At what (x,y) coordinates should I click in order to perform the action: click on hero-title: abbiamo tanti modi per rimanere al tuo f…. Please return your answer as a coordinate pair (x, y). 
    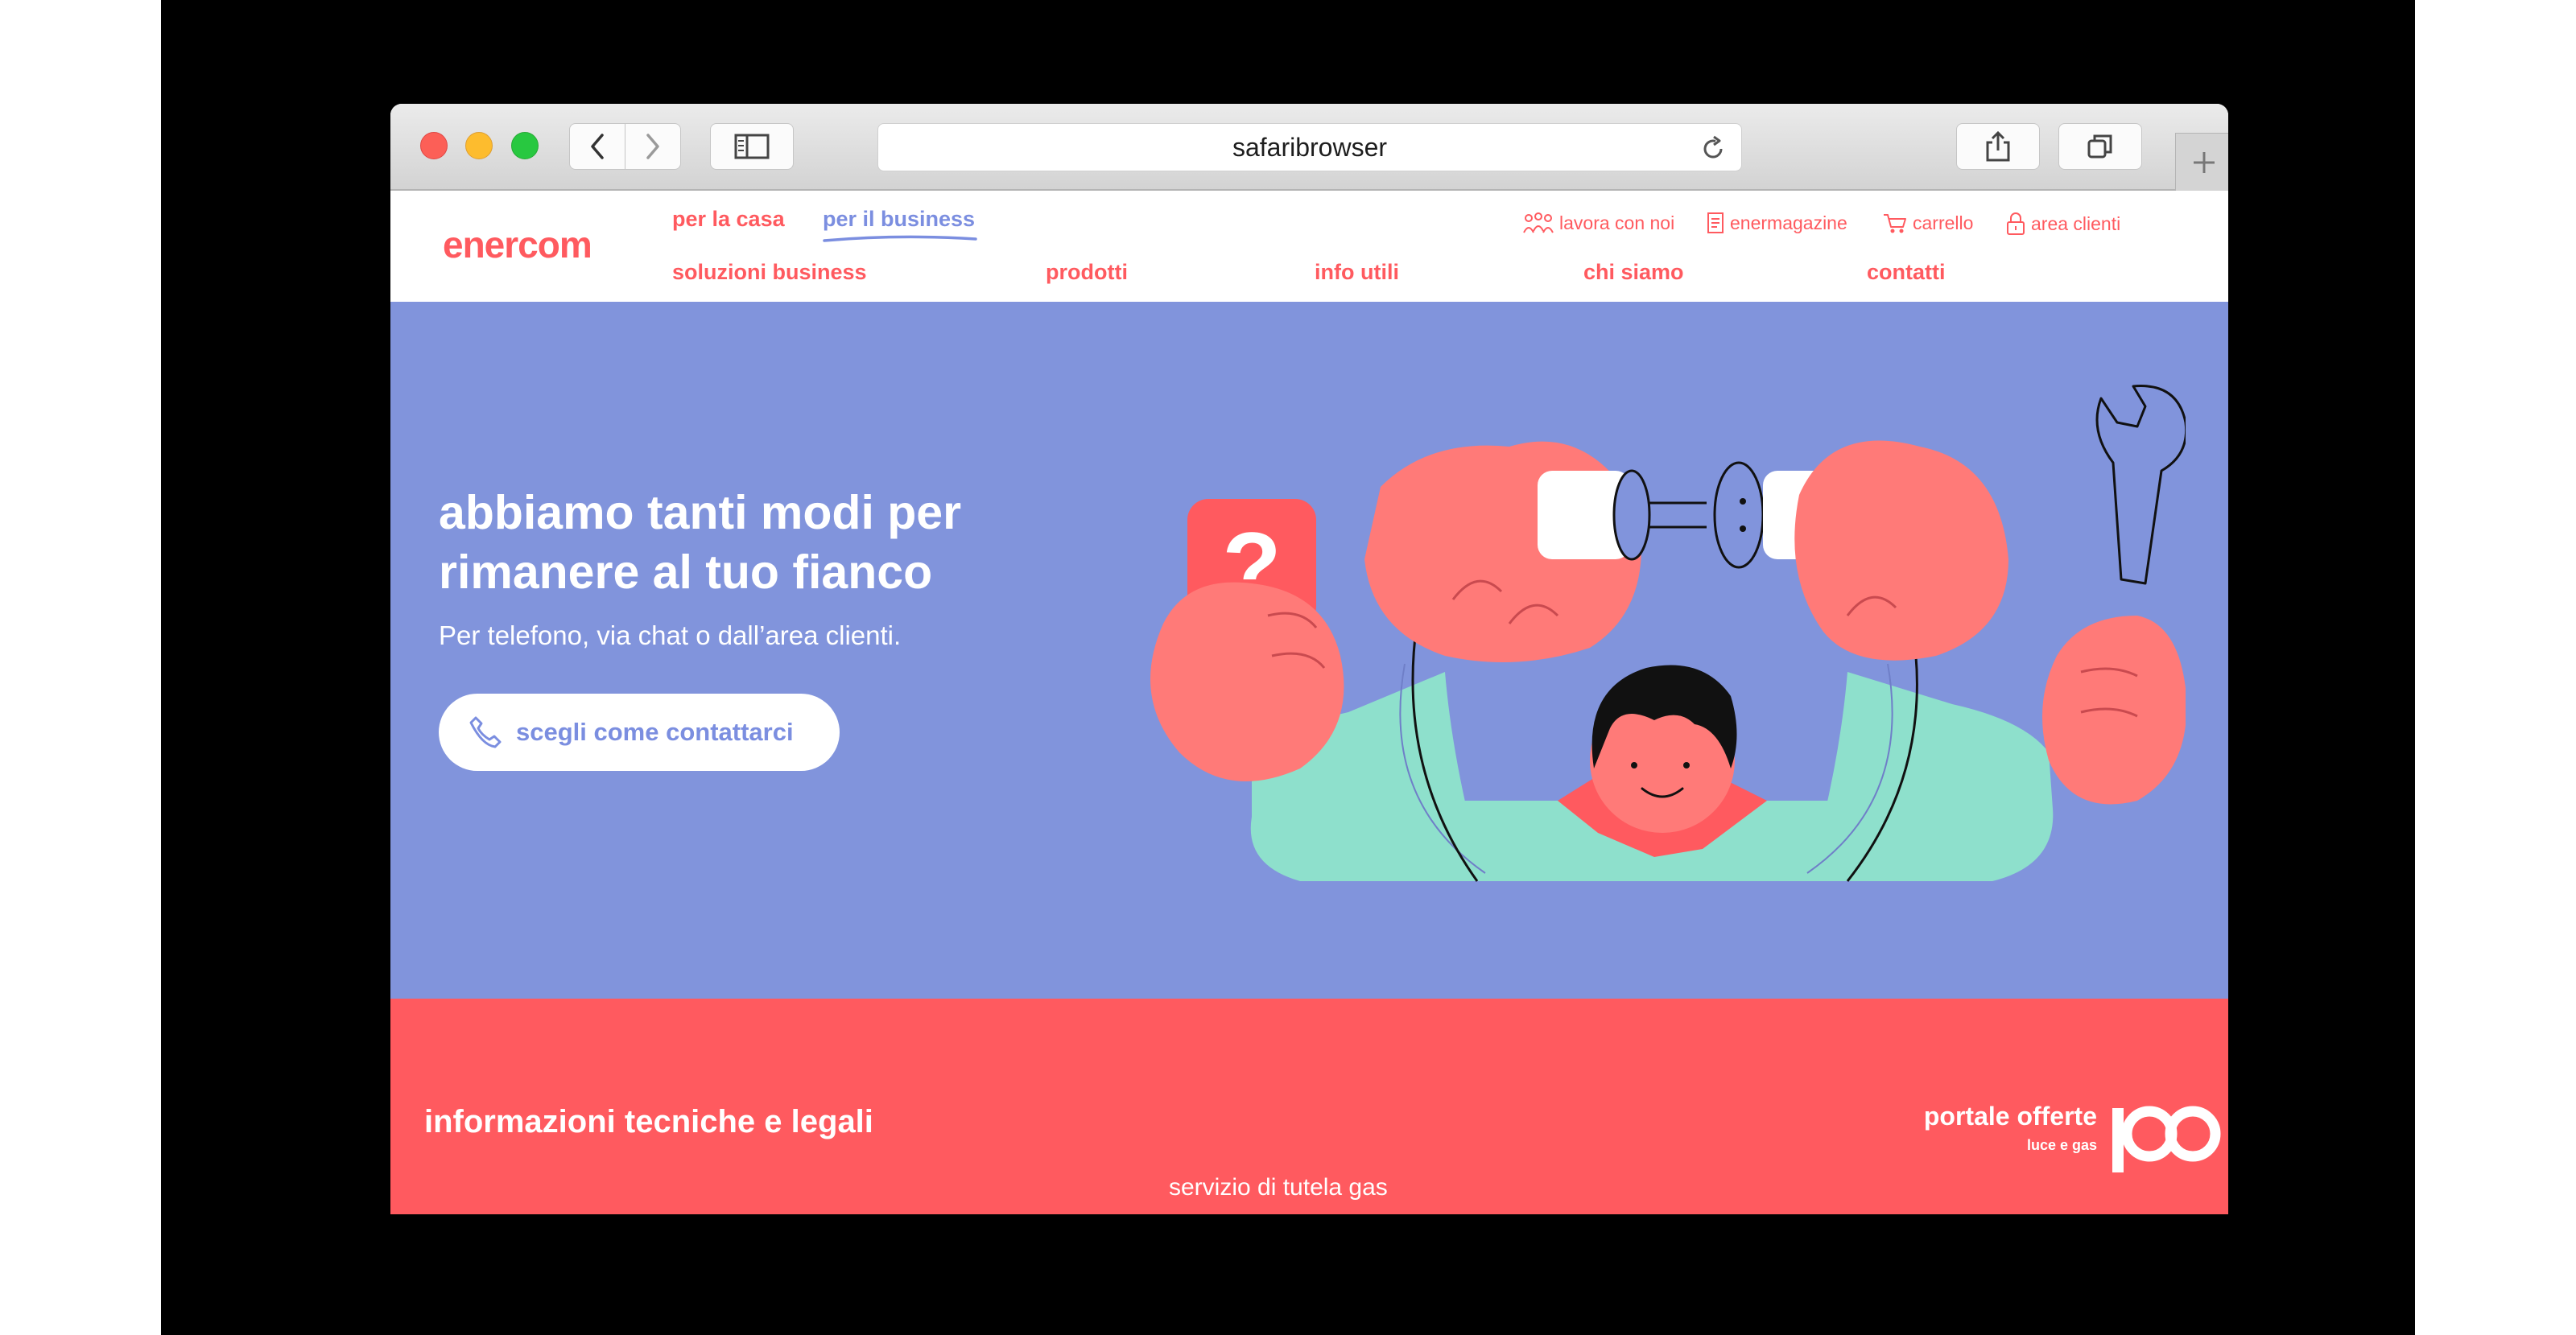
    Looking at the image, I should click on (700, 542).